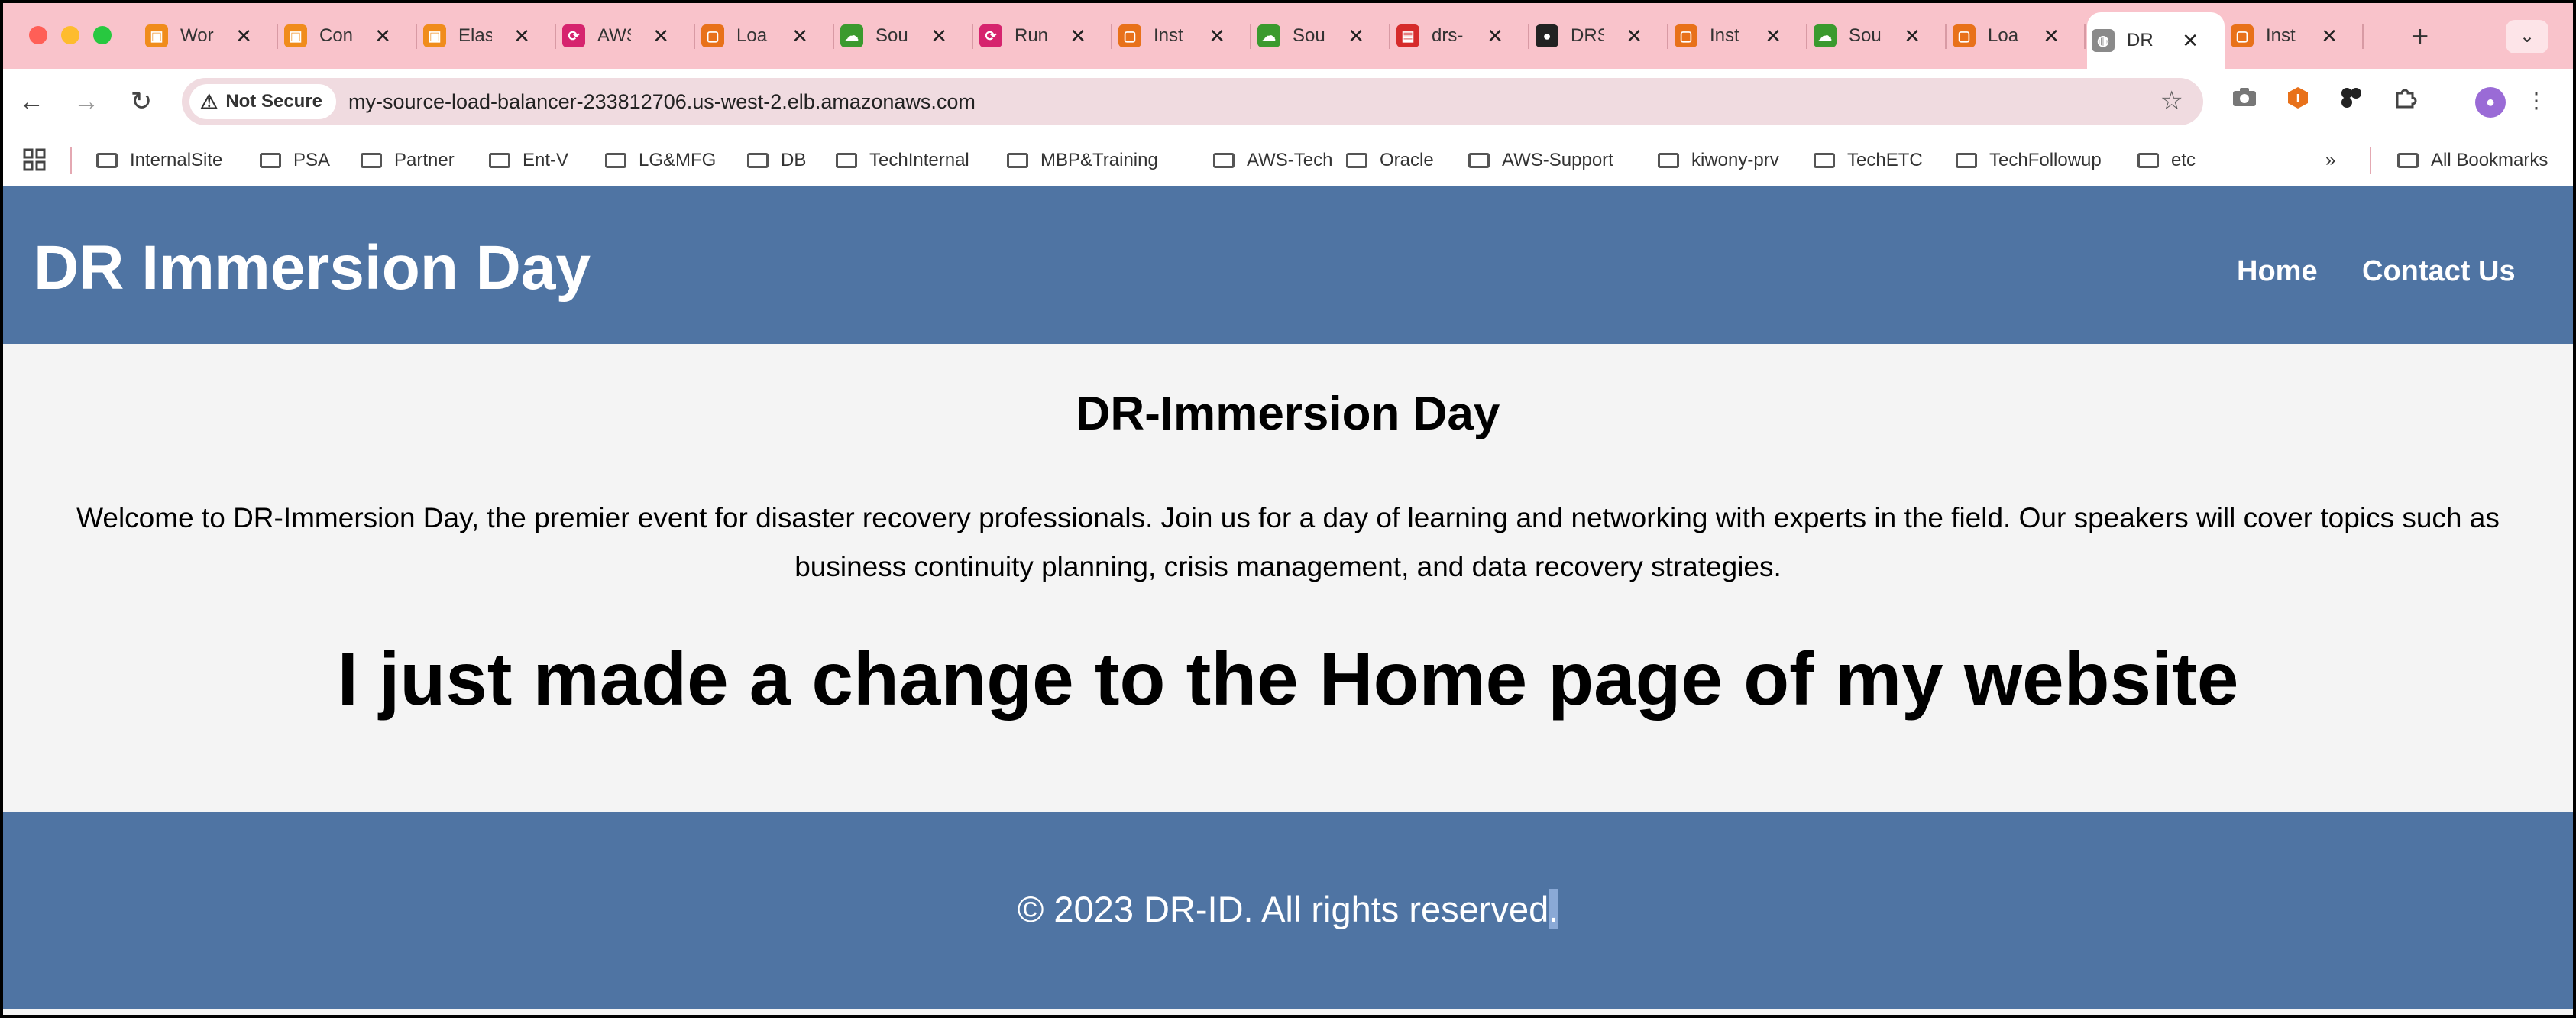 Image resolution: width=2576 pixels, height=1018 pixels. What do you see at coordinates (312, 268) in the screenshot?
I see `site-title: DR Immersion Day` at bounding box center [312, 268].